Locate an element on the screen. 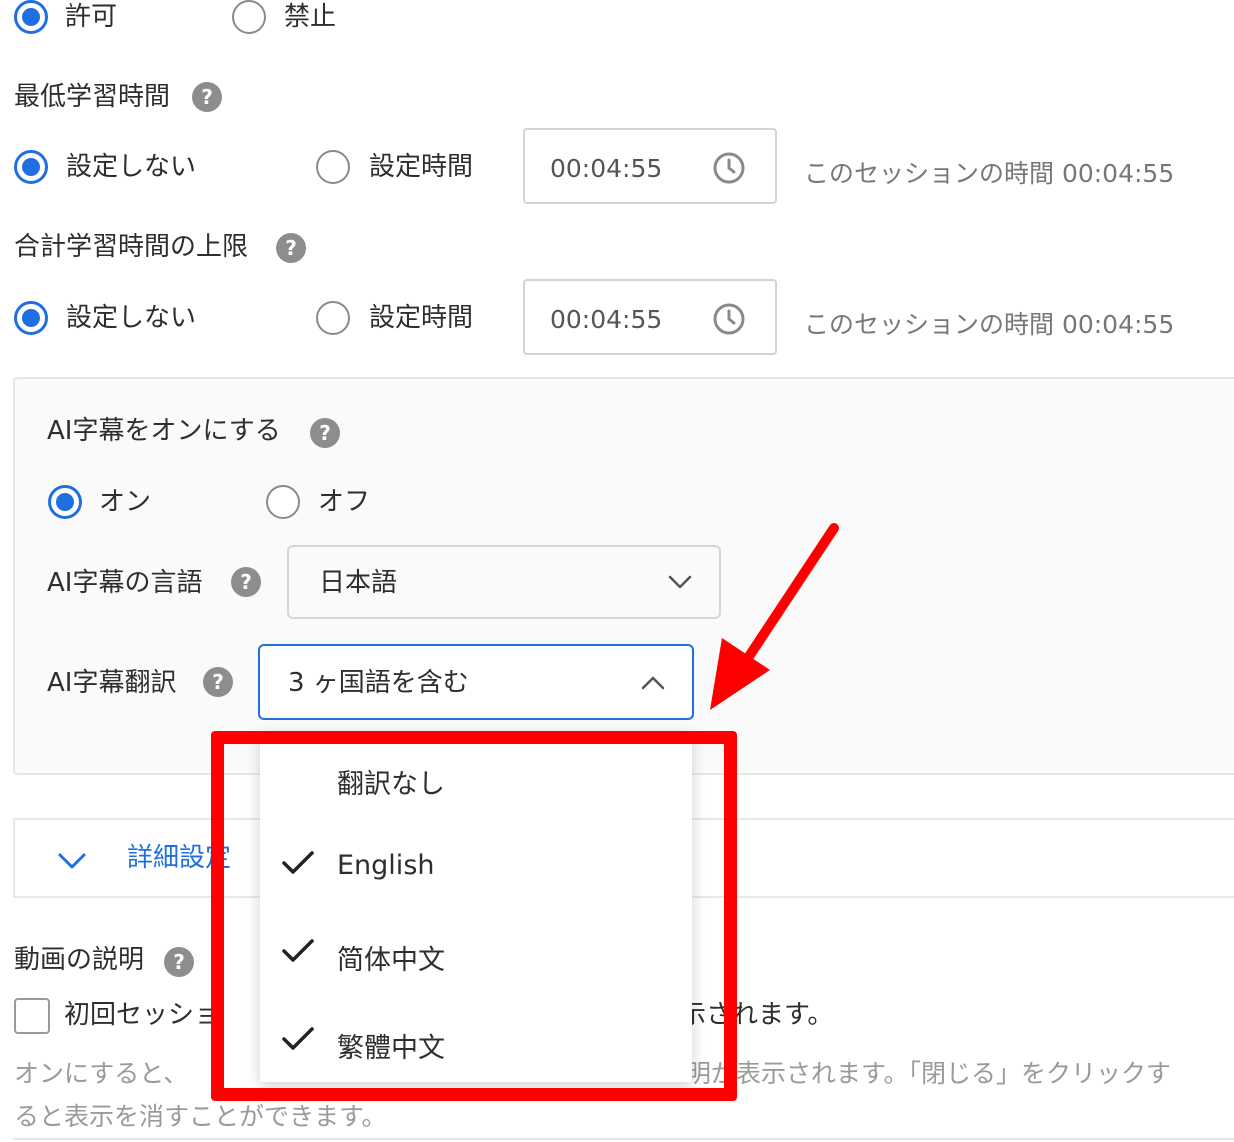  min-study-time-input: 00:04:55 is located at coordinates (650, 166).